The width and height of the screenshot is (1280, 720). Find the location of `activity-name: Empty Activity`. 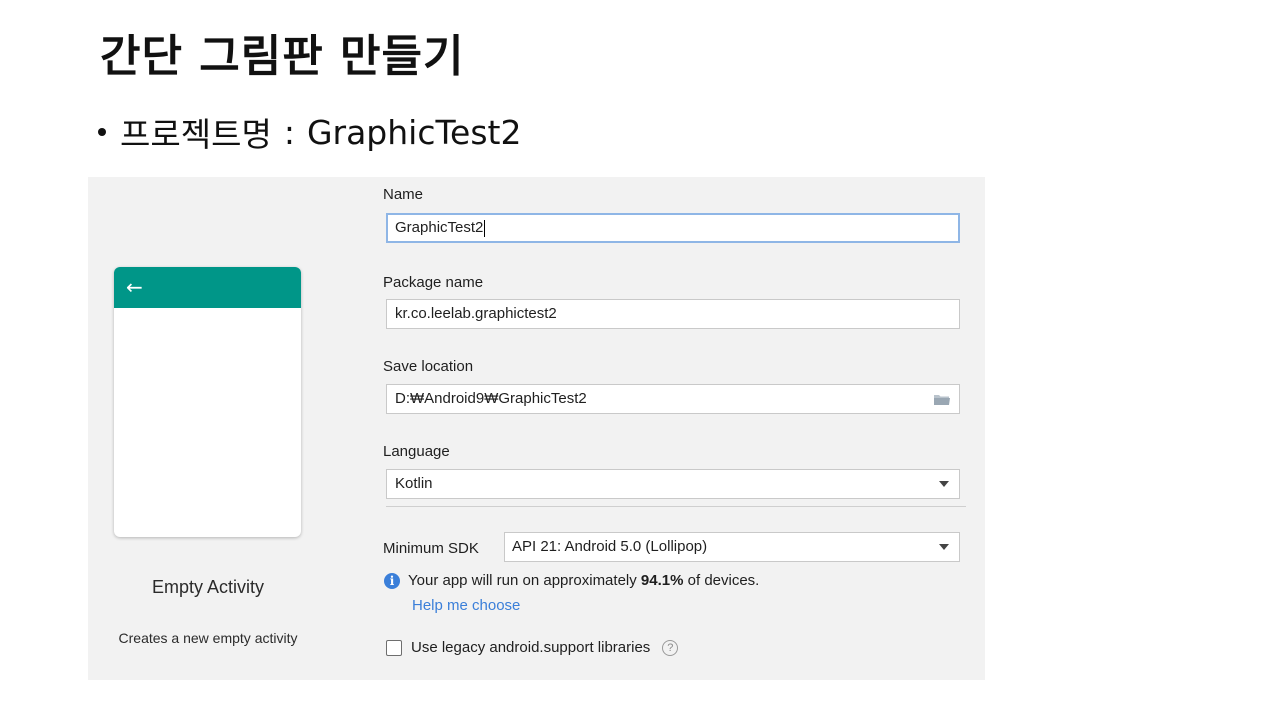

activity-name: Empty Activity is located at coordinates (208, 587).